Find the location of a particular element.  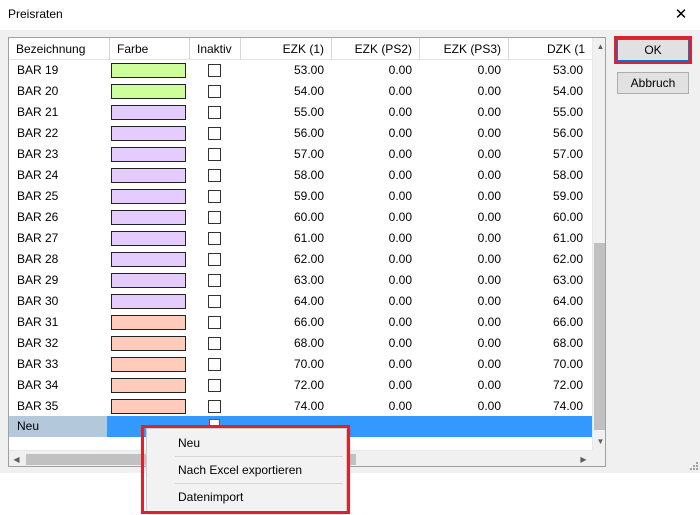

cell-bezeichnung: BAR 23 is located at coordinates (38, 154).